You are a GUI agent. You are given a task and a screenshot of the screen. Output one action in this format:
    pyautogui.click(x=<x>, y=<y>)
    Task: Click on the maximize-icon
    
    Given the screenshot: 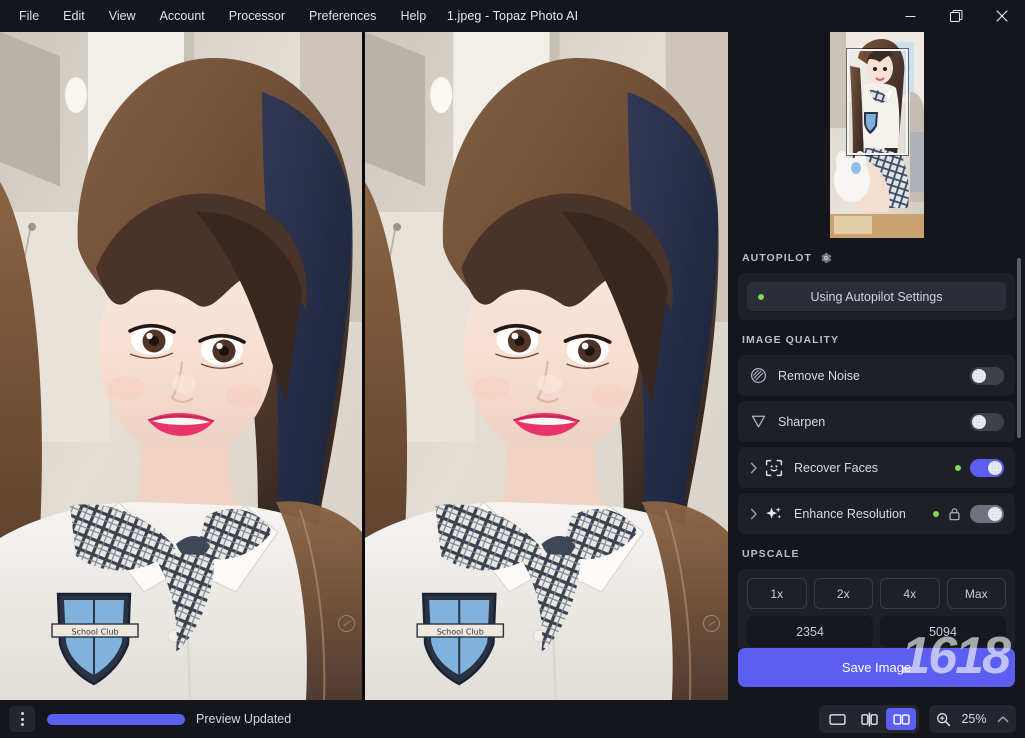 What is the action you would take?
    pyautogui.click(x=955, y=15)
    